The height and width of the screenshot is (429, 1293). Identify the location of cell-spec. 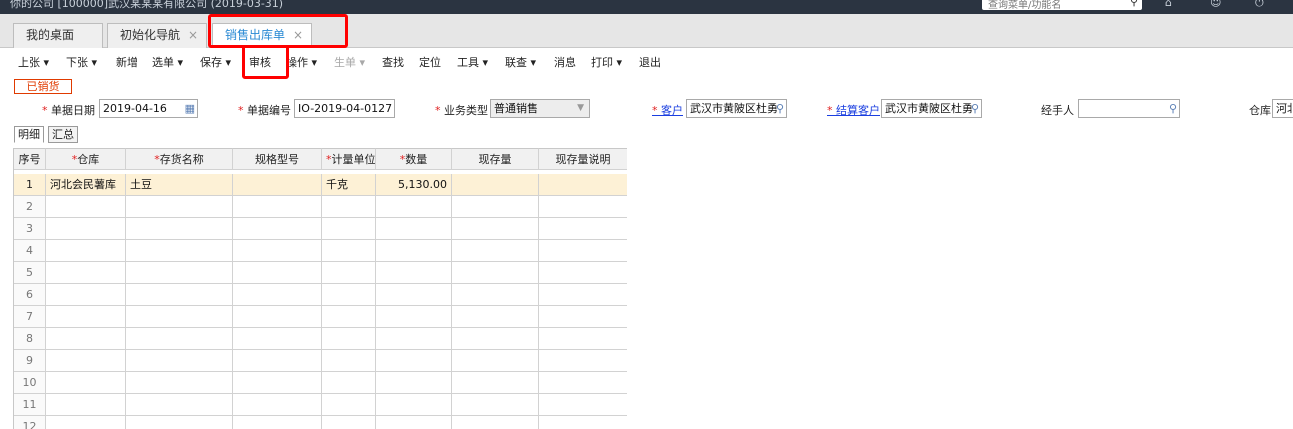
(277, 185).